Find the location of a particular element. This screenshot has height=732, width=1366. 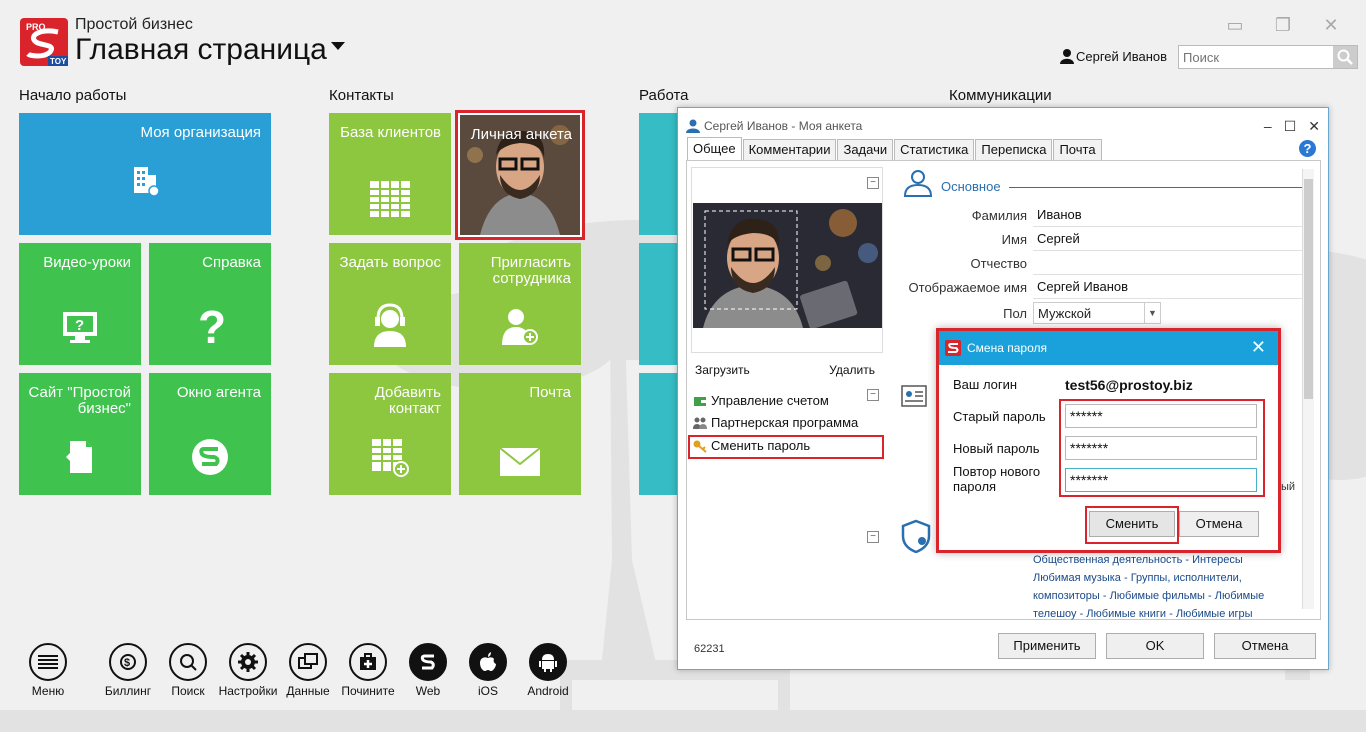

restore-window-icon: ❐ is located at coordinates (1283, 25).